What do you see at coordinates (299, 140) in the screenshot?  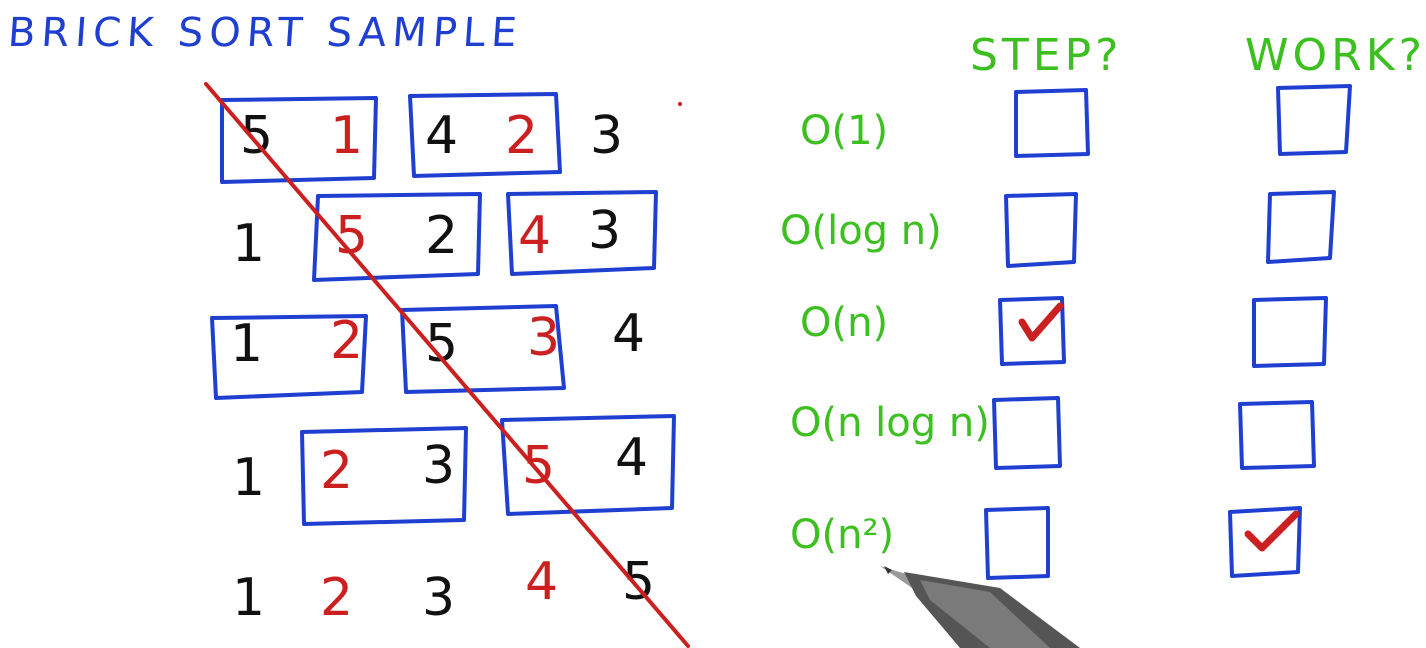 I see `pair-box-r0-a` at bounding box center [299, 140].